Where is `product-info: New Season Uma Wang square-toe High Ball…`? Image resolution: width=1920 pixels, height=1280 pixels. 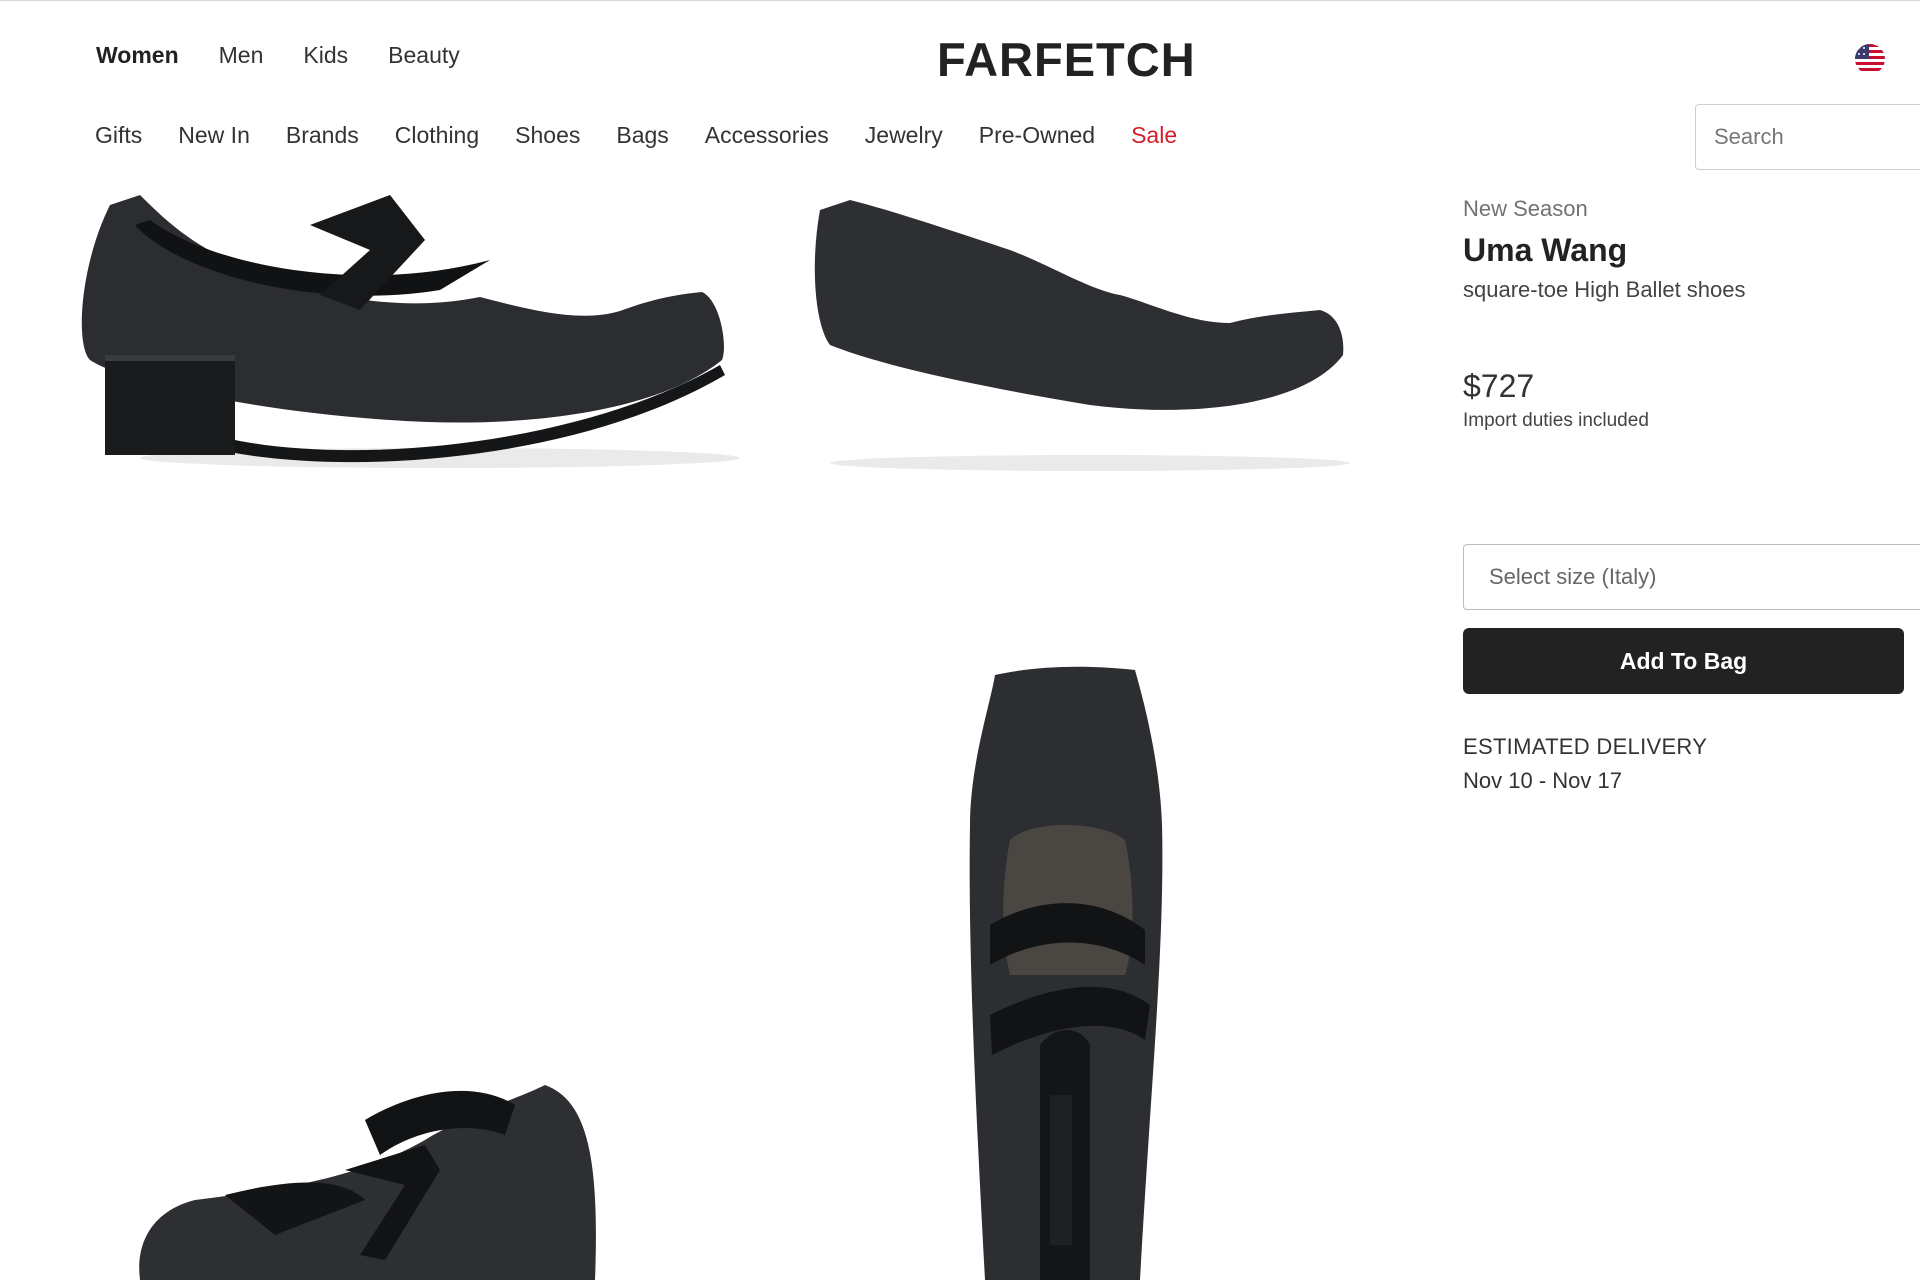
product-info: New Season Uma Wang square-toe High Ball… is located at coordinates (1604, 249).